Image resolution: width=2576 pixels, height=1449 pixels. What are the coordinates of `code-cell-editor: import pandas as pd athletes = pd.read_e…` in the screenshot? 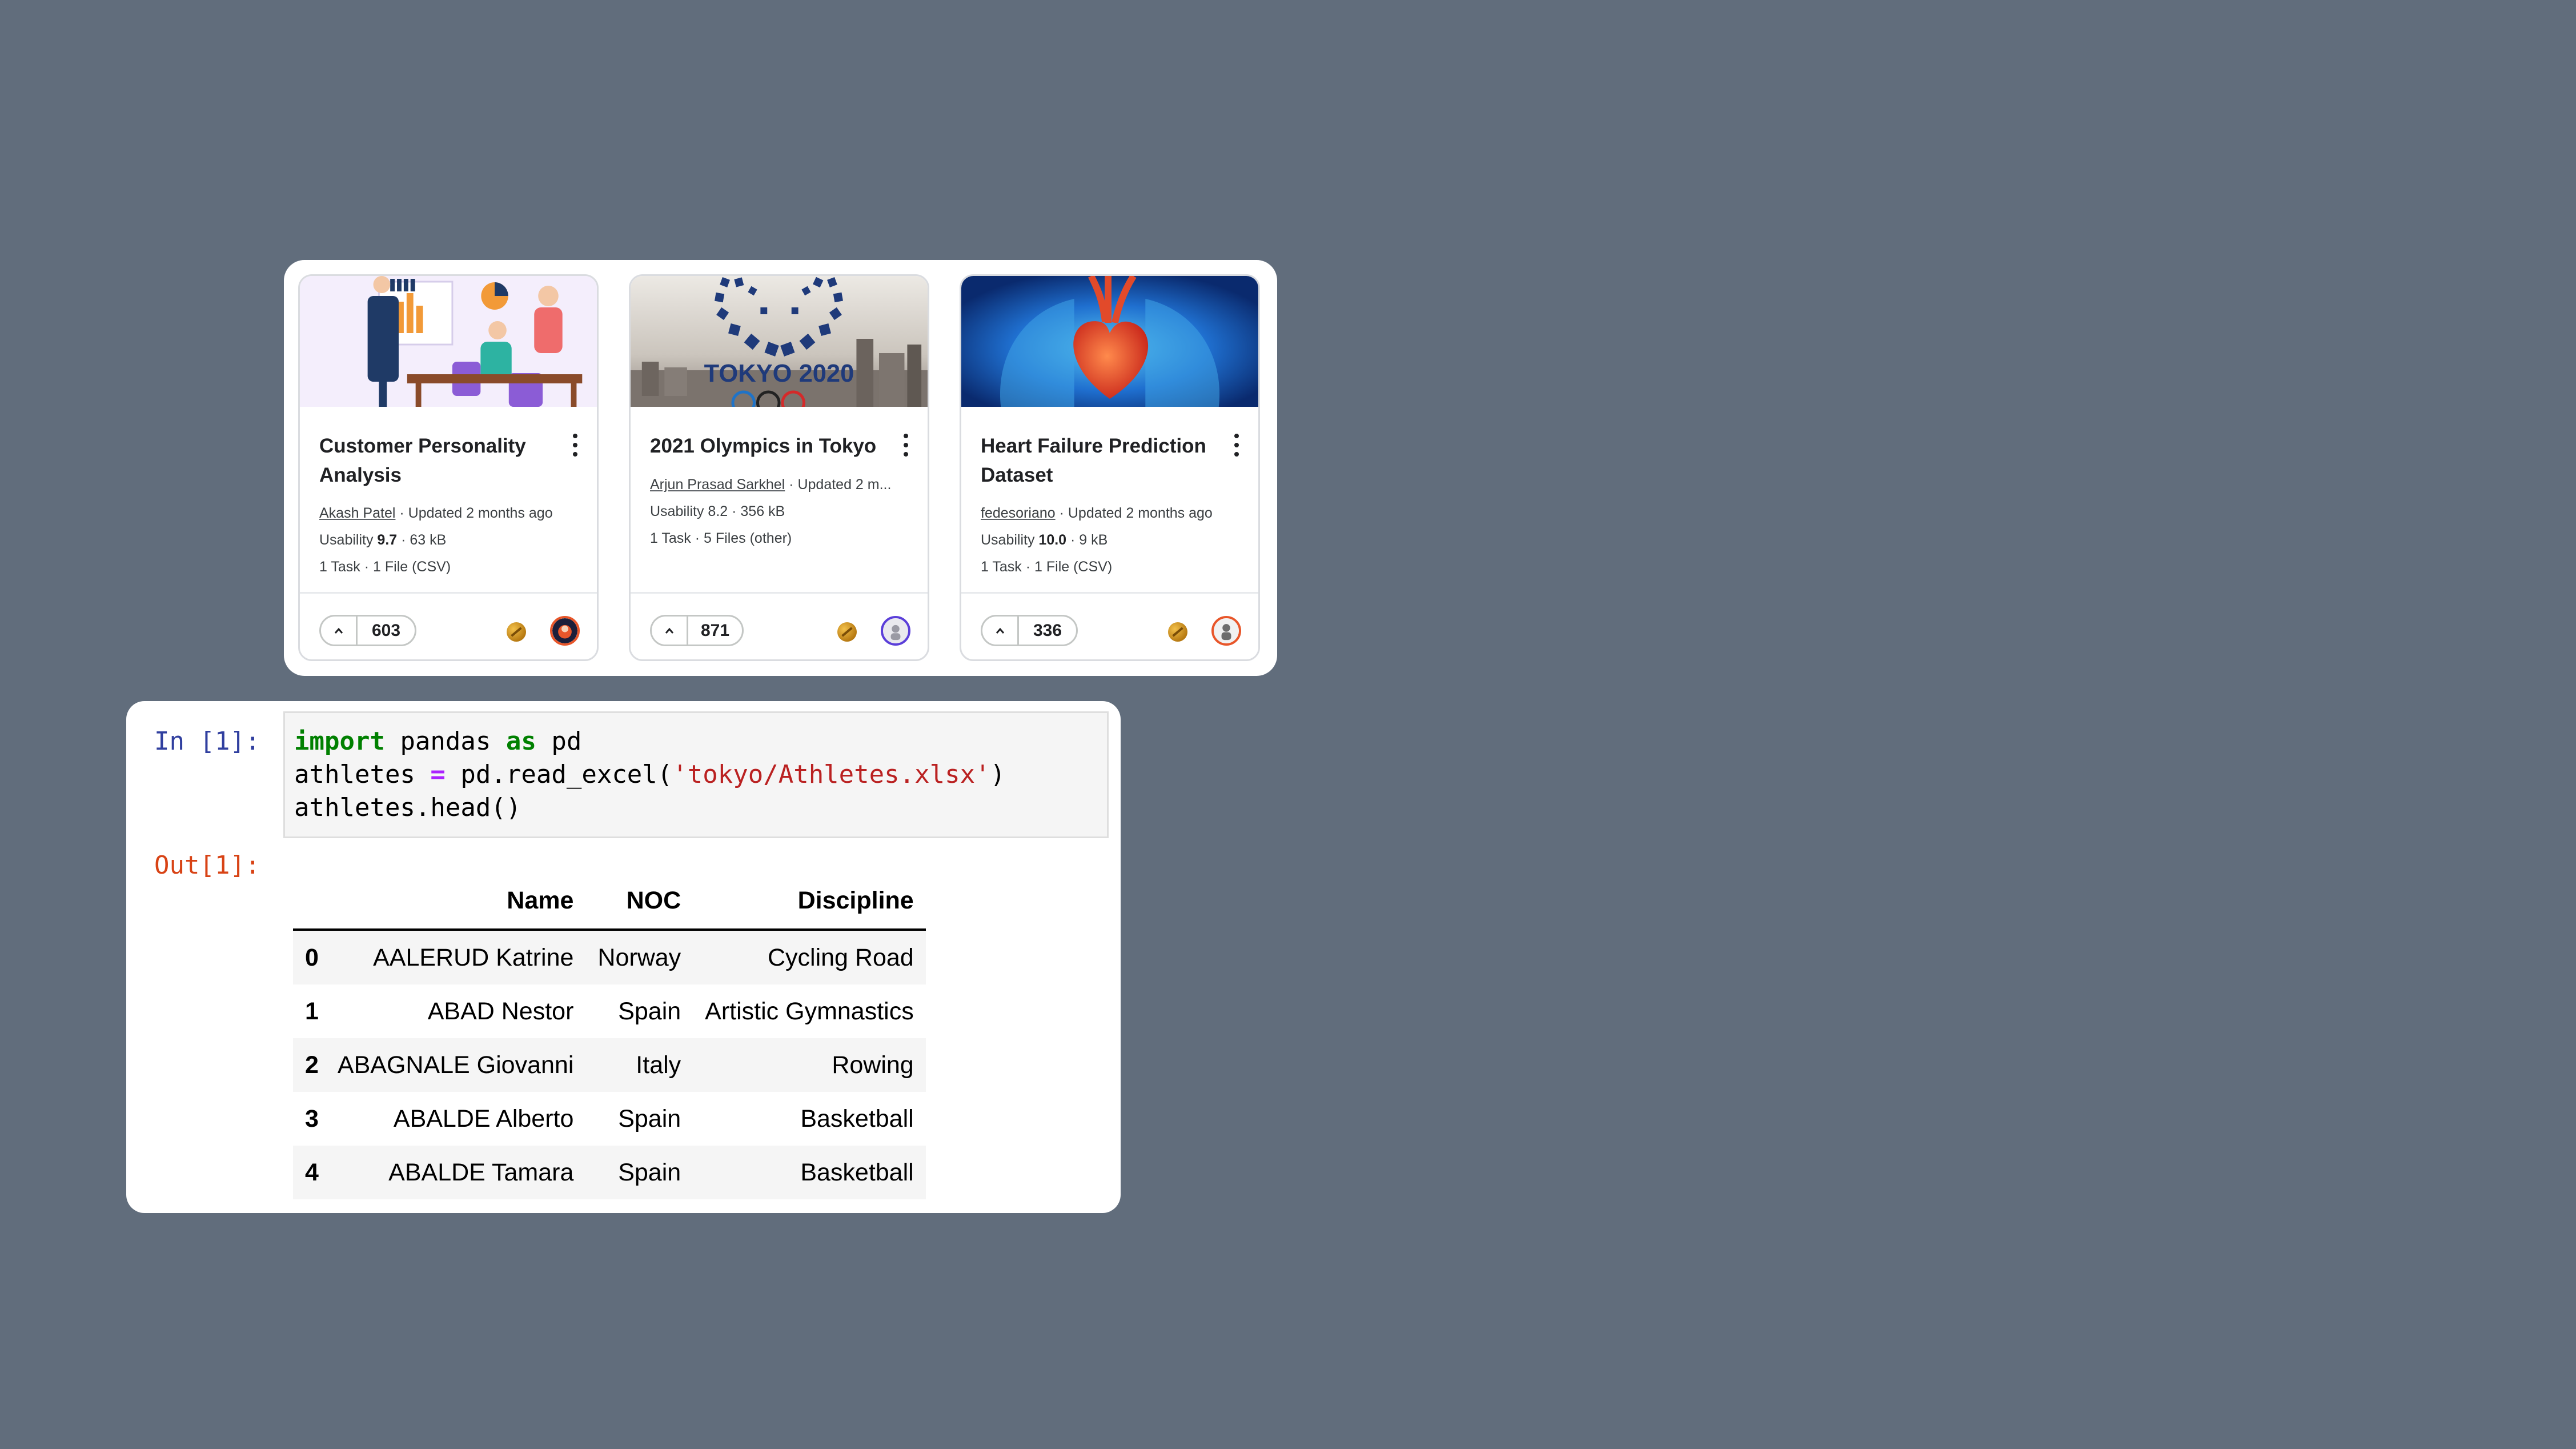 It's located at (696, 774).